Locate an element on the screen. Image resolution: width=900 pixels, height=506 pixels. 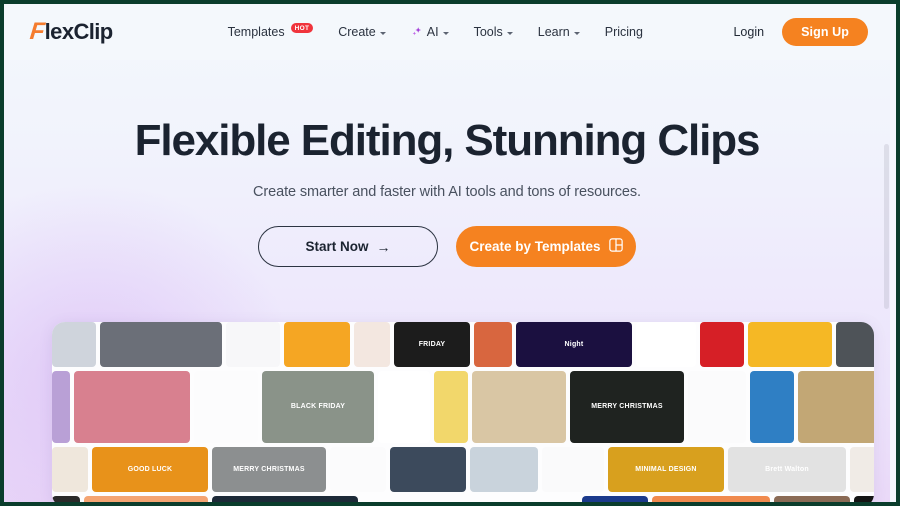
collage-row: FRIDAY Night is located at coordinates (463, 346).